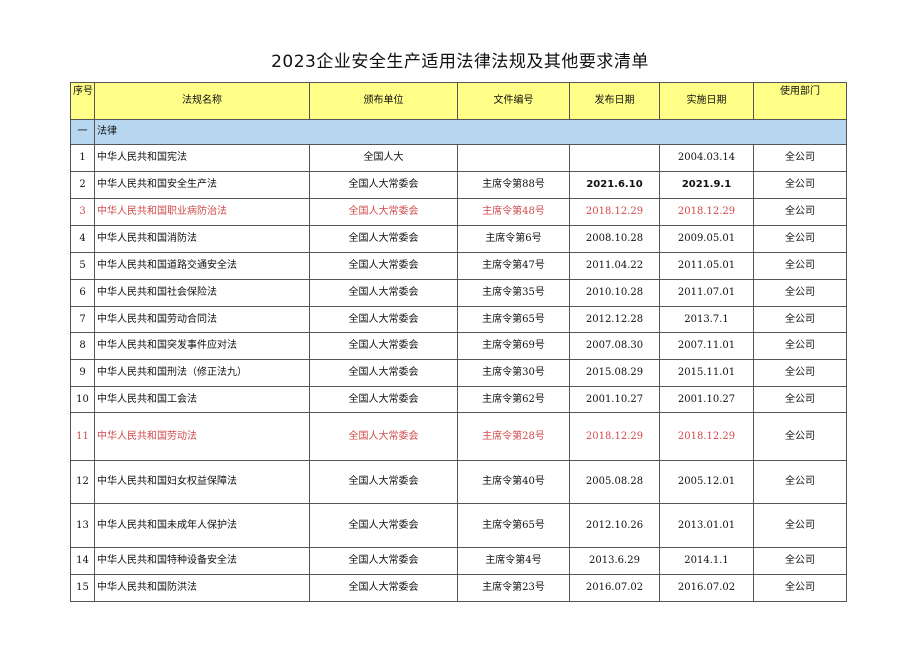 The height and width of the screenshot is (651, 920). What do you see at coordinates (800, 101) in the screenshot?
I see `header-dept: 使用部门` at bounding box center [800, 101].